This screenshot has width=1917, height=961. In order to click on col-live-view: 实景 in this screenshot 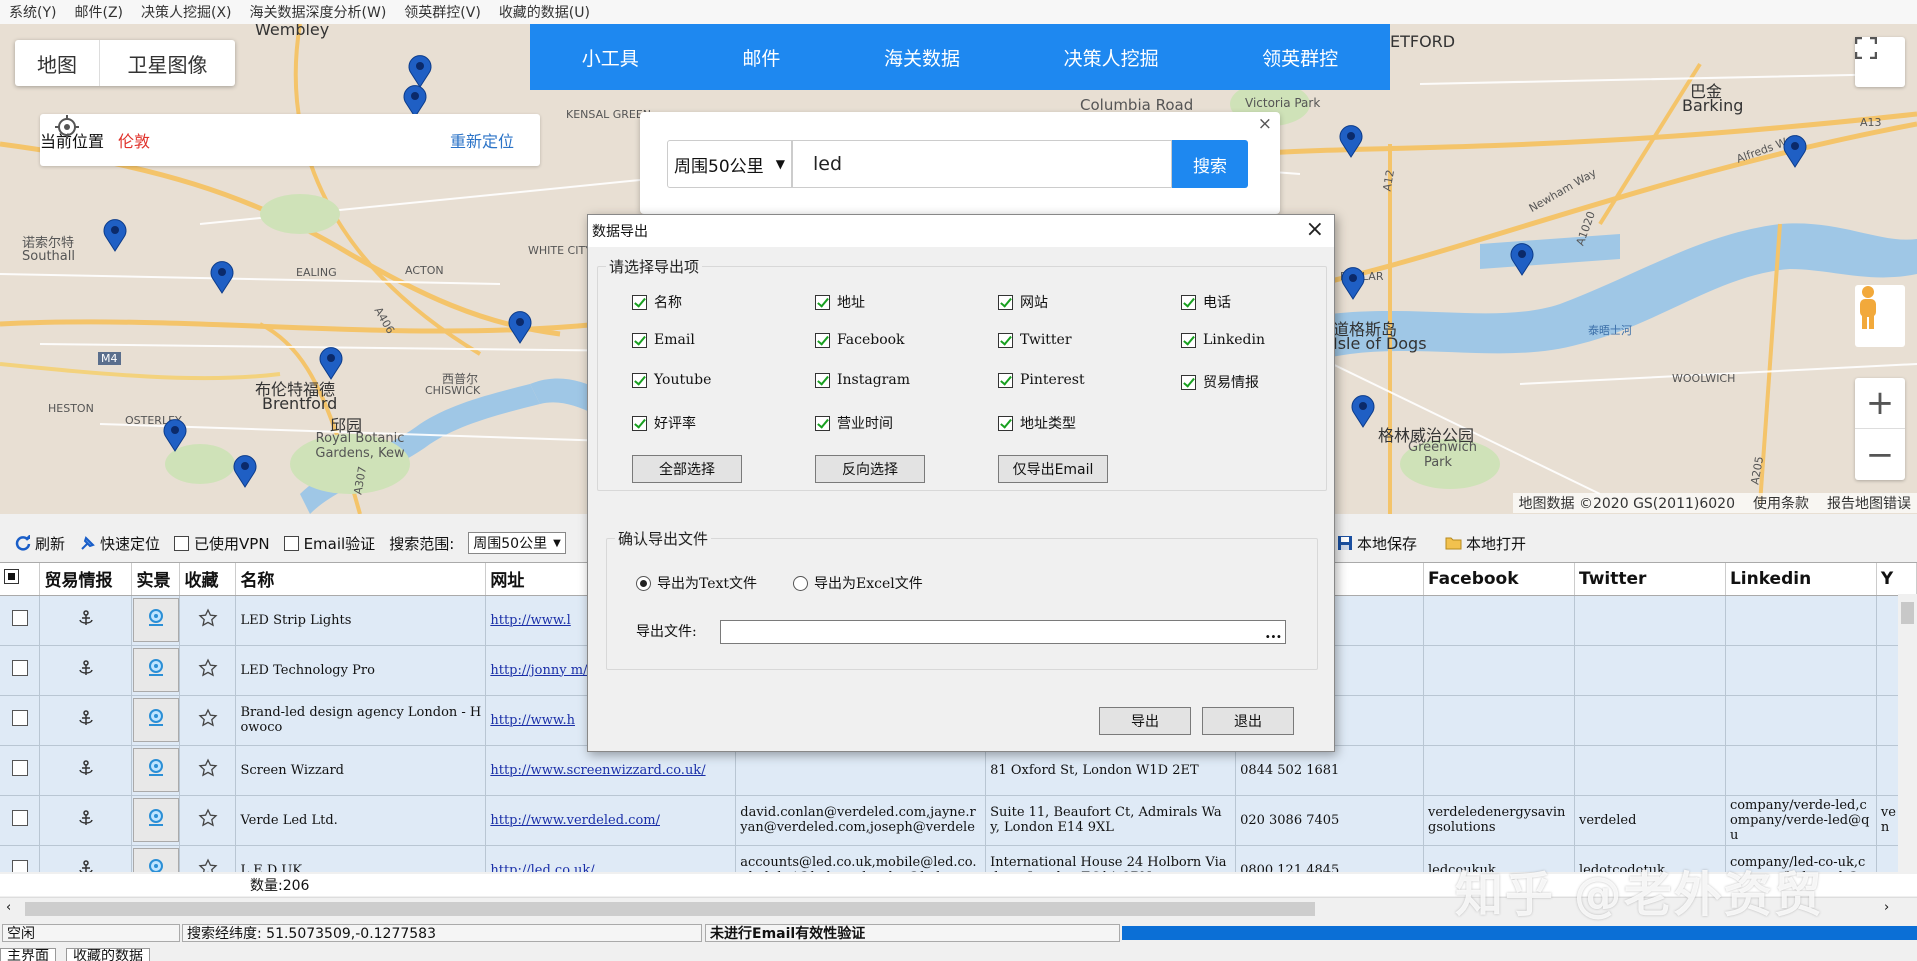, I will do `click(156, 579)`.